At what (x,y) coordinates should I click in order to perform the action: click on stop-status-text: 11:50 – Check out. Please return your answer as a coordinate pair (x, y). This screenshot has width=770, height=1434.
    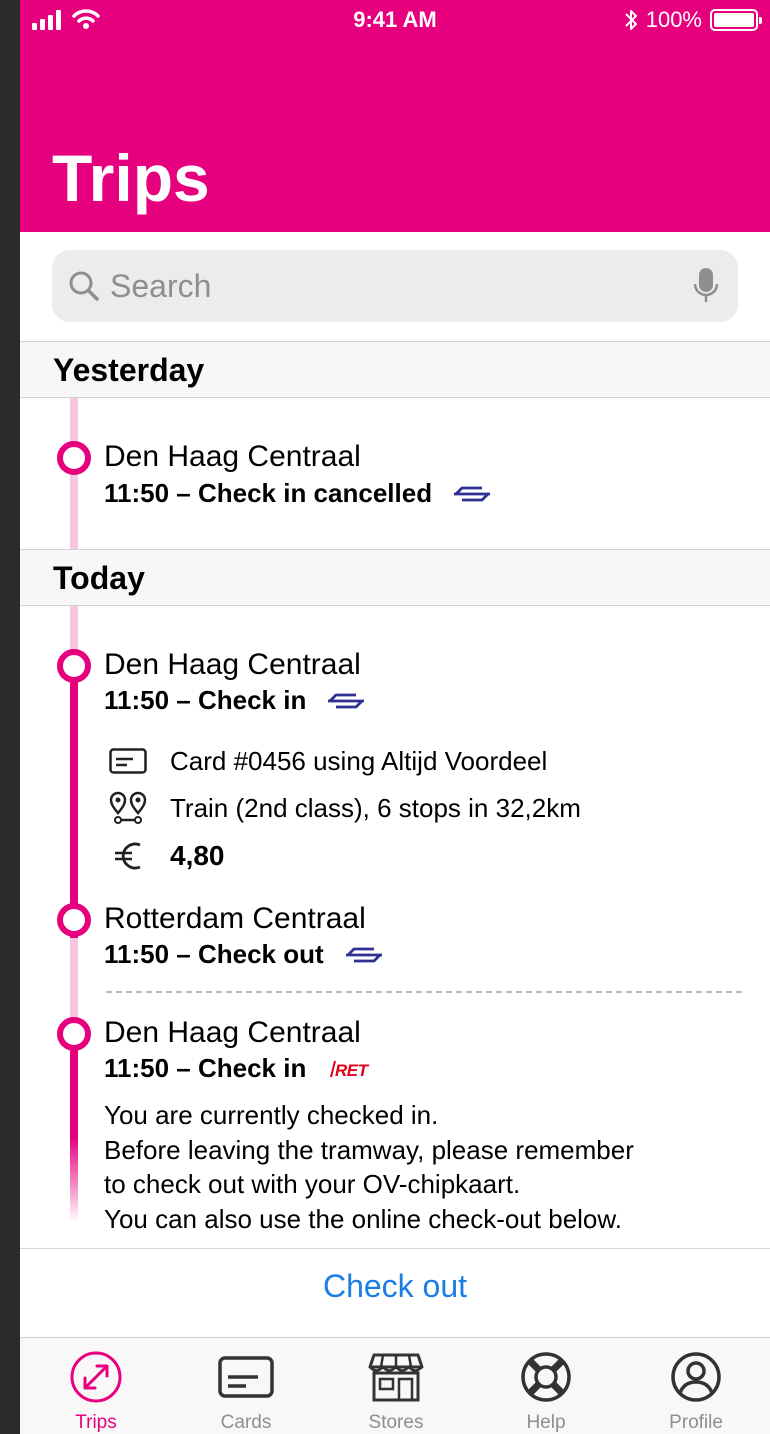
    Looking at the image, I should click on (214, 954).